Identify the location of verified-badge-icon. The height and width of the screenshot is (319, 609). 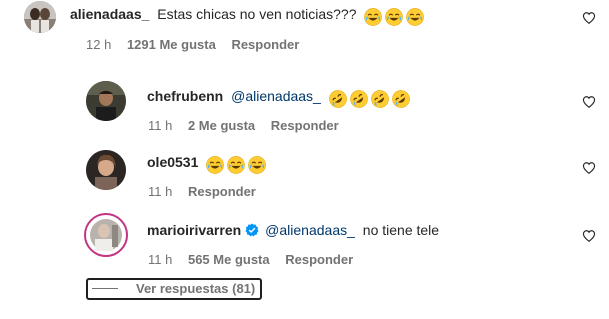
(252, 230).